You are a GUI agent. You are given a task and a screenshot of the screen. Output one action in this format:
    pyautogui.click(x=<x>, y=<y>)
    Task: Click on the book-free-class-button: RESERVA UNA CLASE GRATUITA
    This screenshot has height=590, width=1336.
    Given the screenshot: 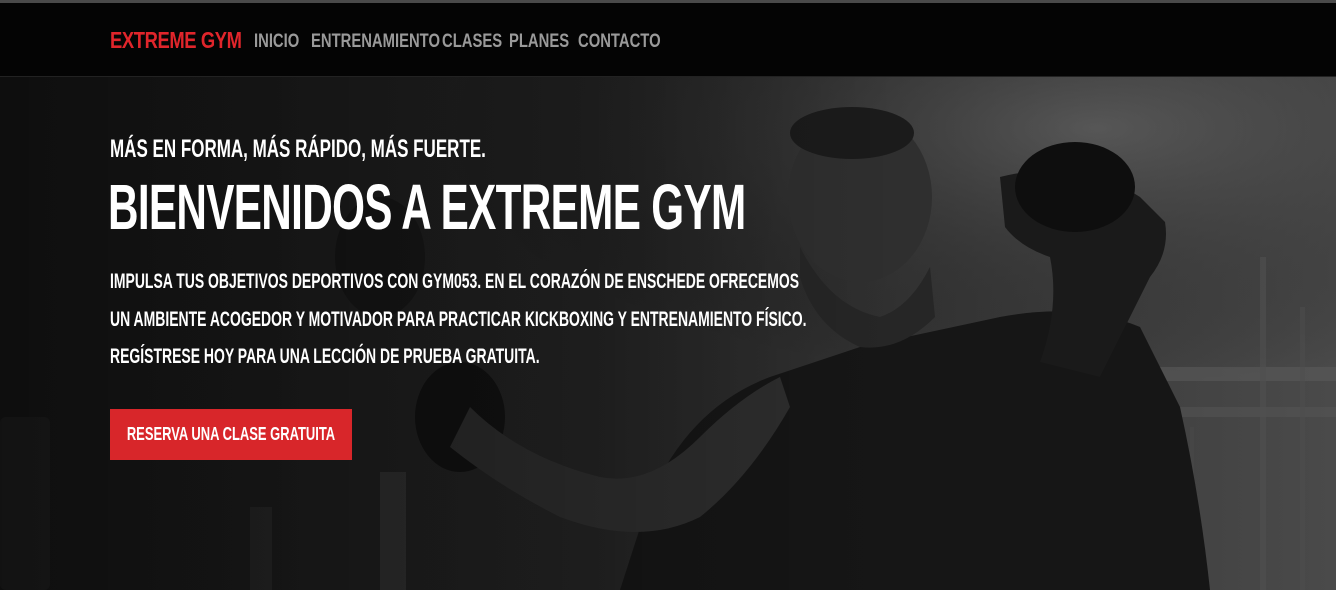 What is the action you would take?
    pyautogui.click(x=231, y=434)
    